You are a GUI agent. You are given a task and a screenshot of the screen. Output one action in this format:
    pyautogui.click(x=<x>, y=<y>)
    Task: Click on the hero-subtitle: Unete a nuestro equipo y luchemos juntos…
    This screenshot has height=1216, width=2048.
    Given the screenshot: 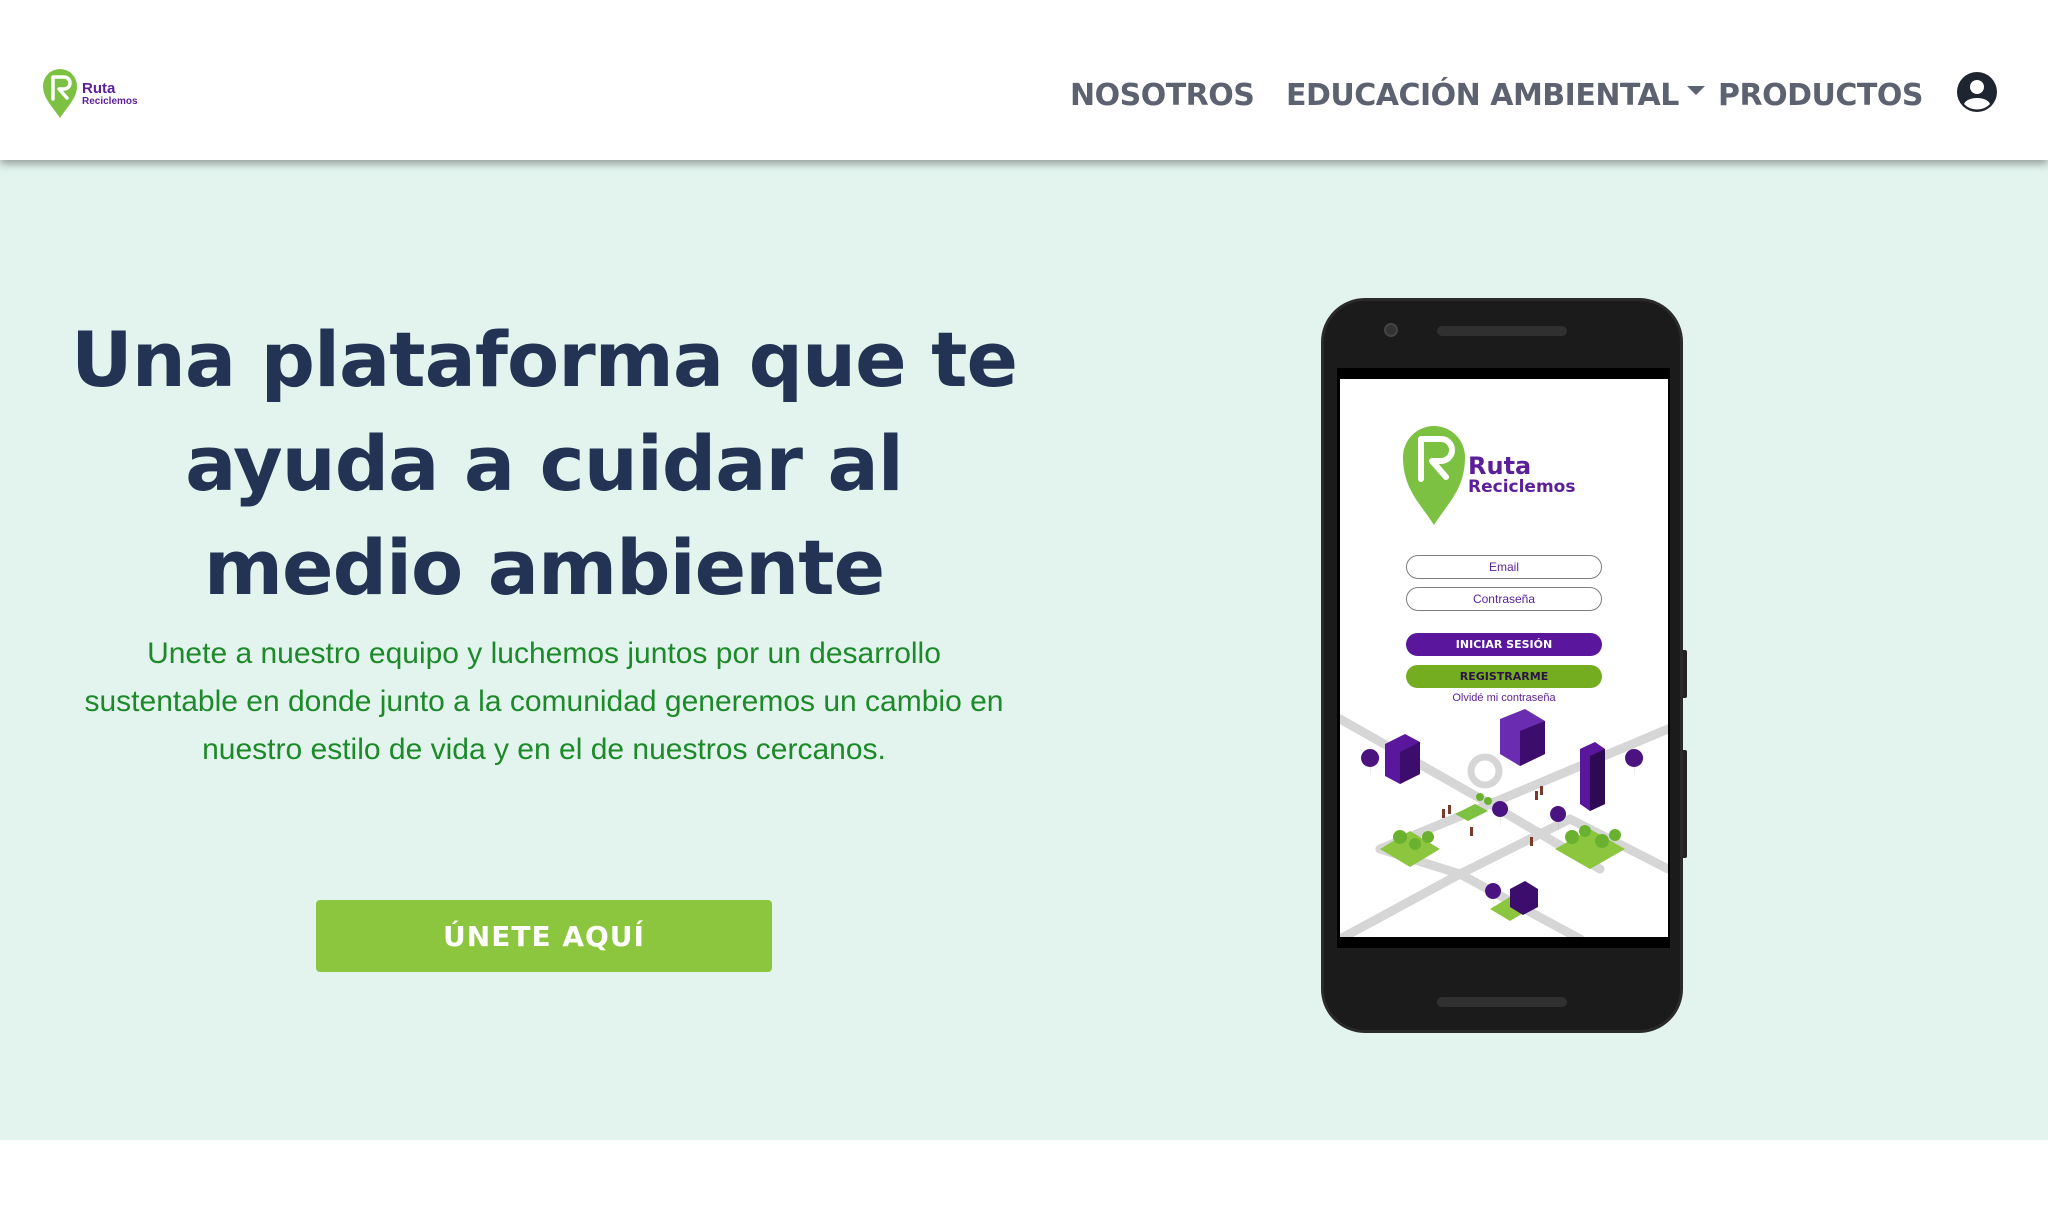 What is the action you would take?
    pyautogui.click(x=544, y=701)
    